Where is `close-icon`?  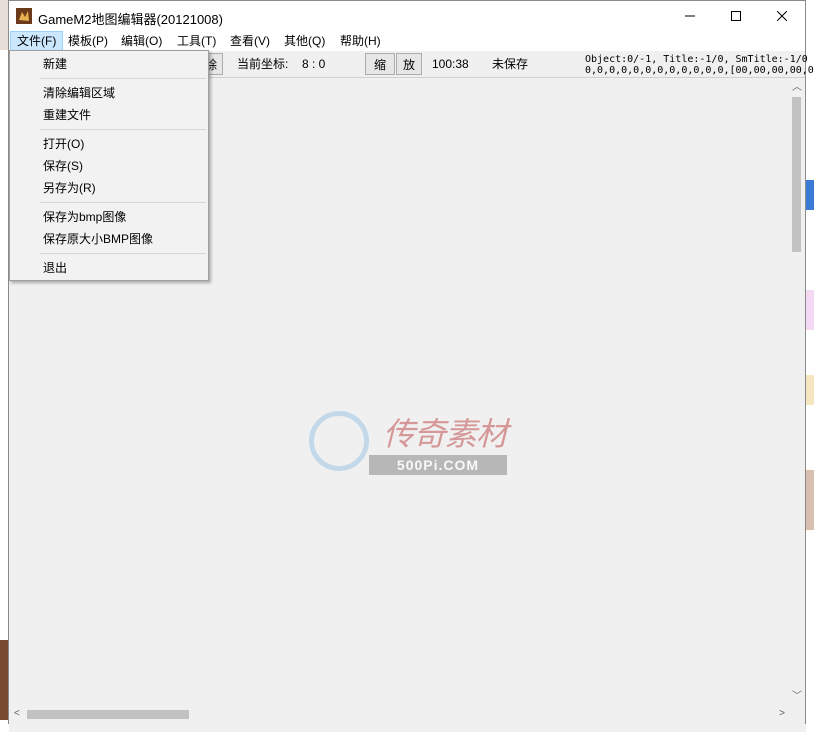 close-icon is located at coordinates (782, 16).